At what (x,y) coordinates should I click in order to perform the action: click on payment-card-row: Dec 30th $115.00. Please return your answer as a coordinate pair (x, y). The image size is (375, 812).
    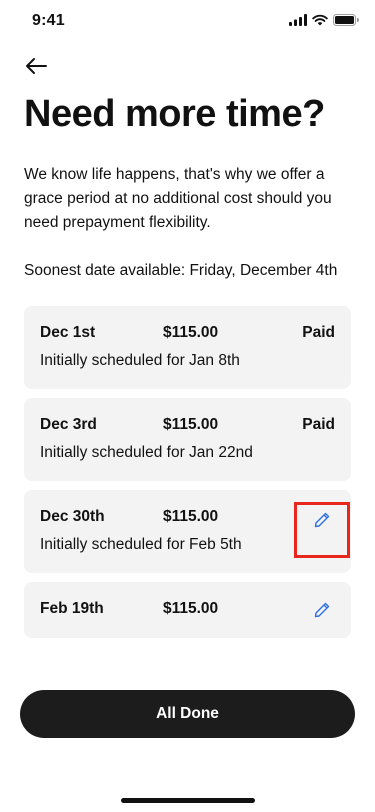
    Looking at the image, I should click on (187, 518).